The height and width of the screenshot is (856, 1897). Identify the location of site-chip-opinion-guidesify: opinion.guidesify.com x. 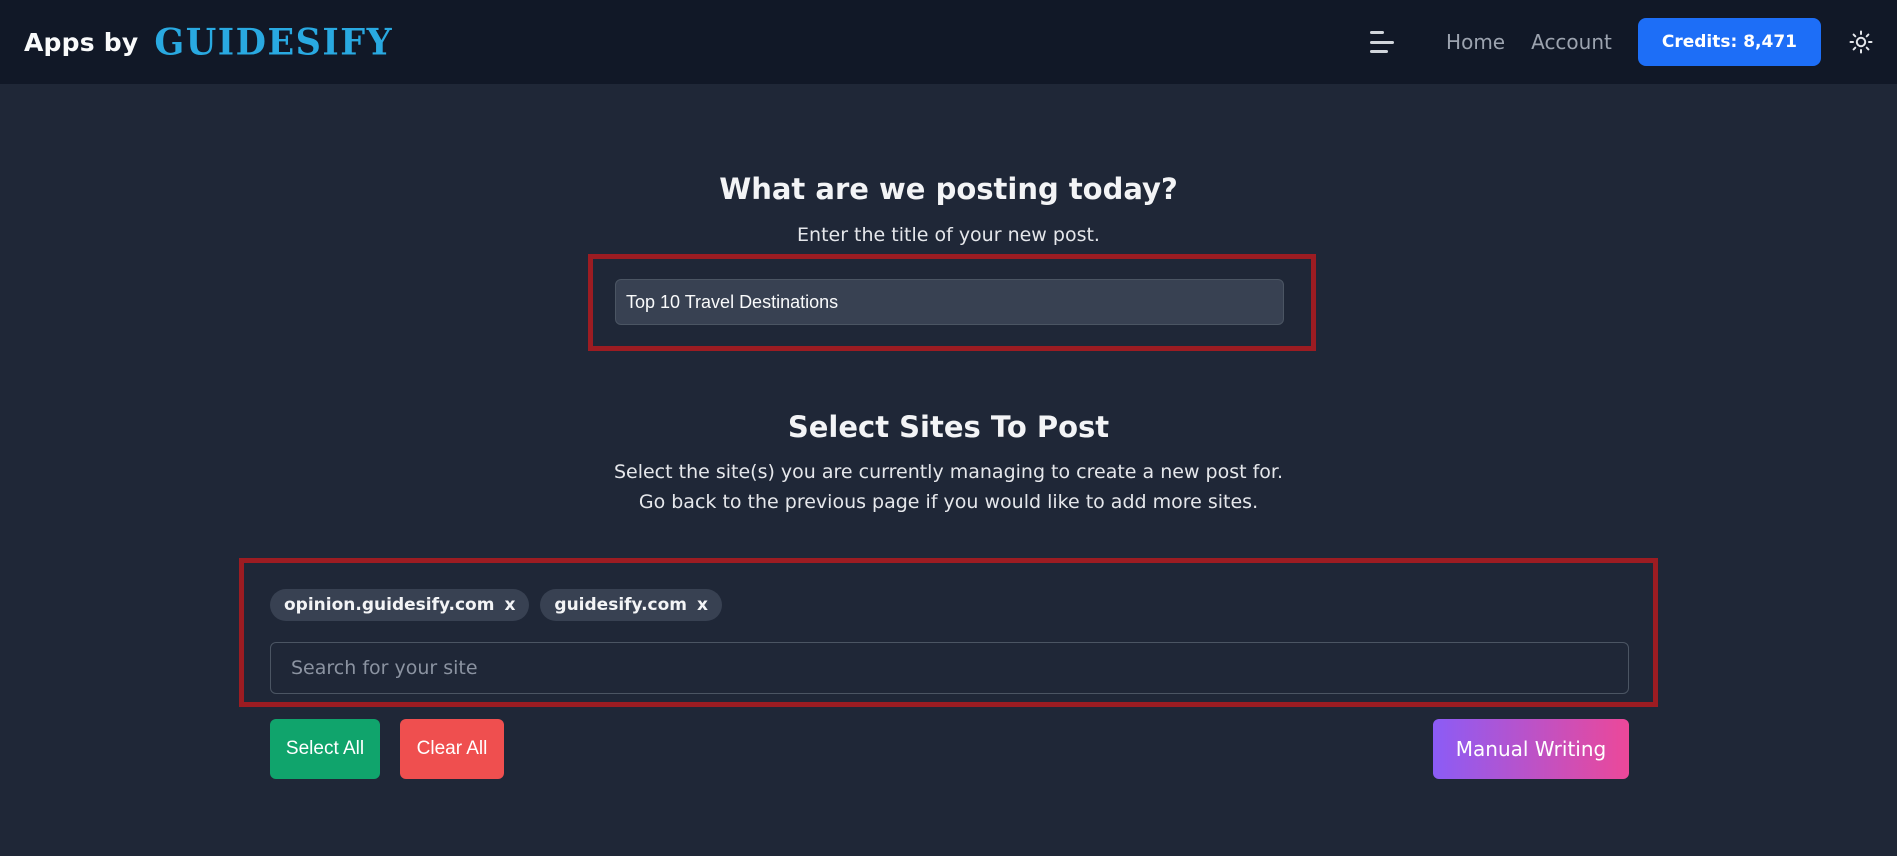
(400, 605).